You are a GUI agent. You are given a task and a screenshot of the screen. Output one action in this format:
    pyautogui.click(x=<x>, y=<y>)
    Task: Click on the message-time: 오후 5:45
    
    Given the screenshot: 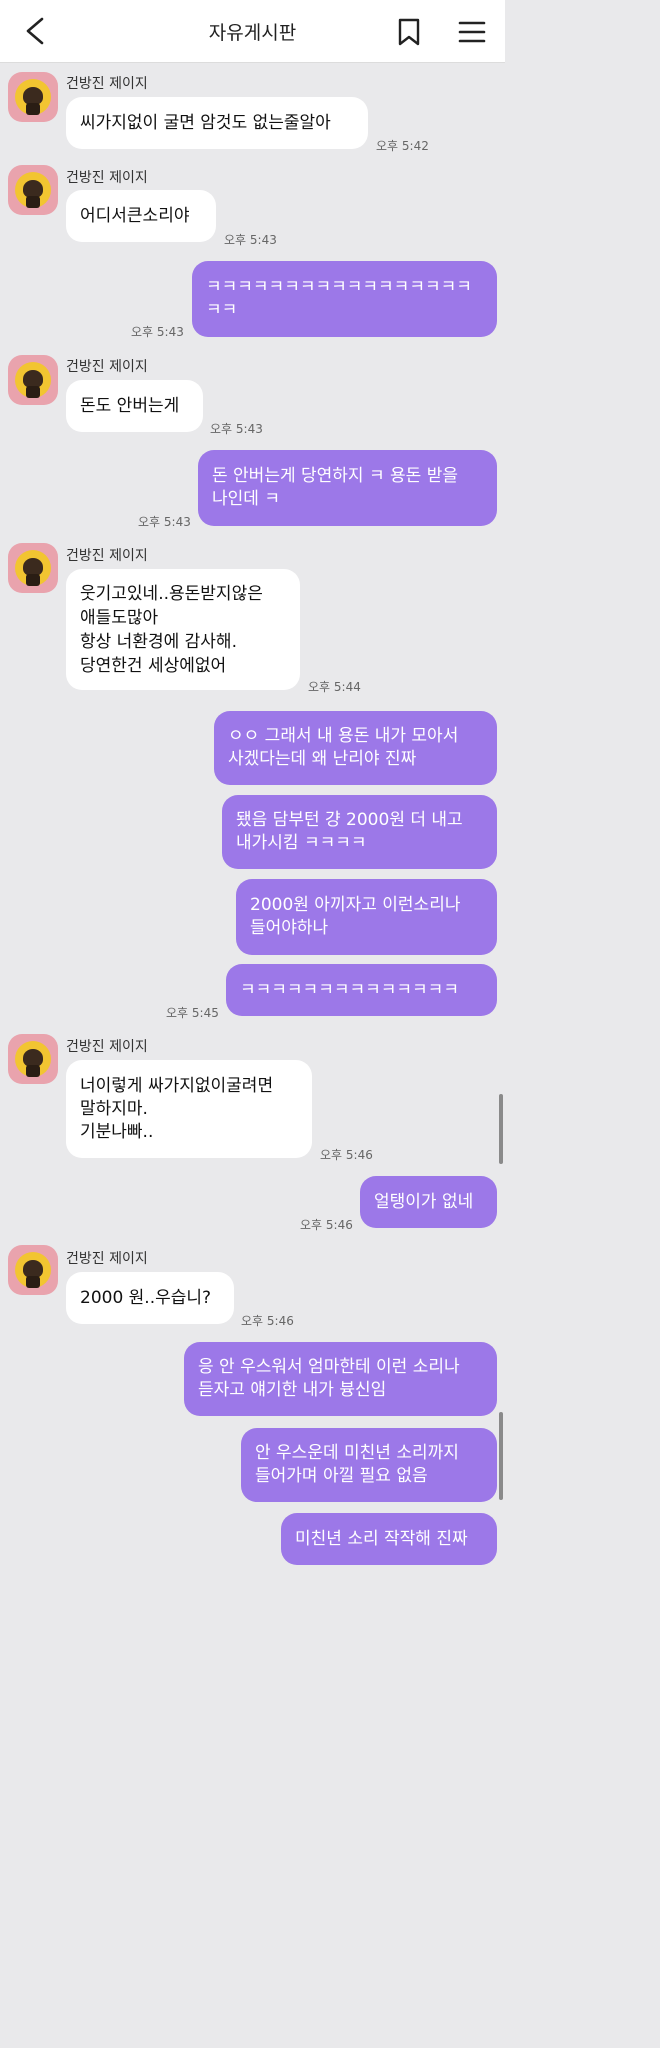 What is the action you would take?
    pyautogui.click(x=192, y=1013)
    